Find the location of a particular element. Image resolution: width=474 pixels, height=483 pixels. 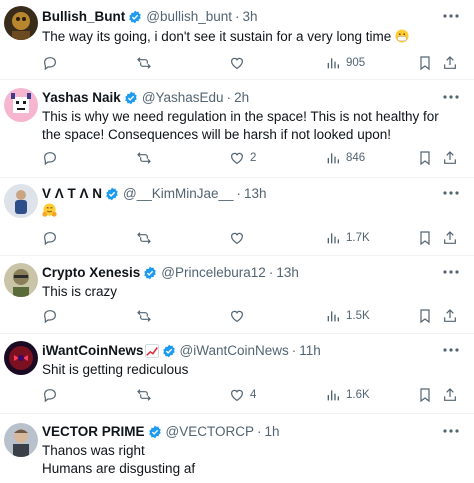

author-name: Crypto Xenesis is located at coordinates (91, 272).